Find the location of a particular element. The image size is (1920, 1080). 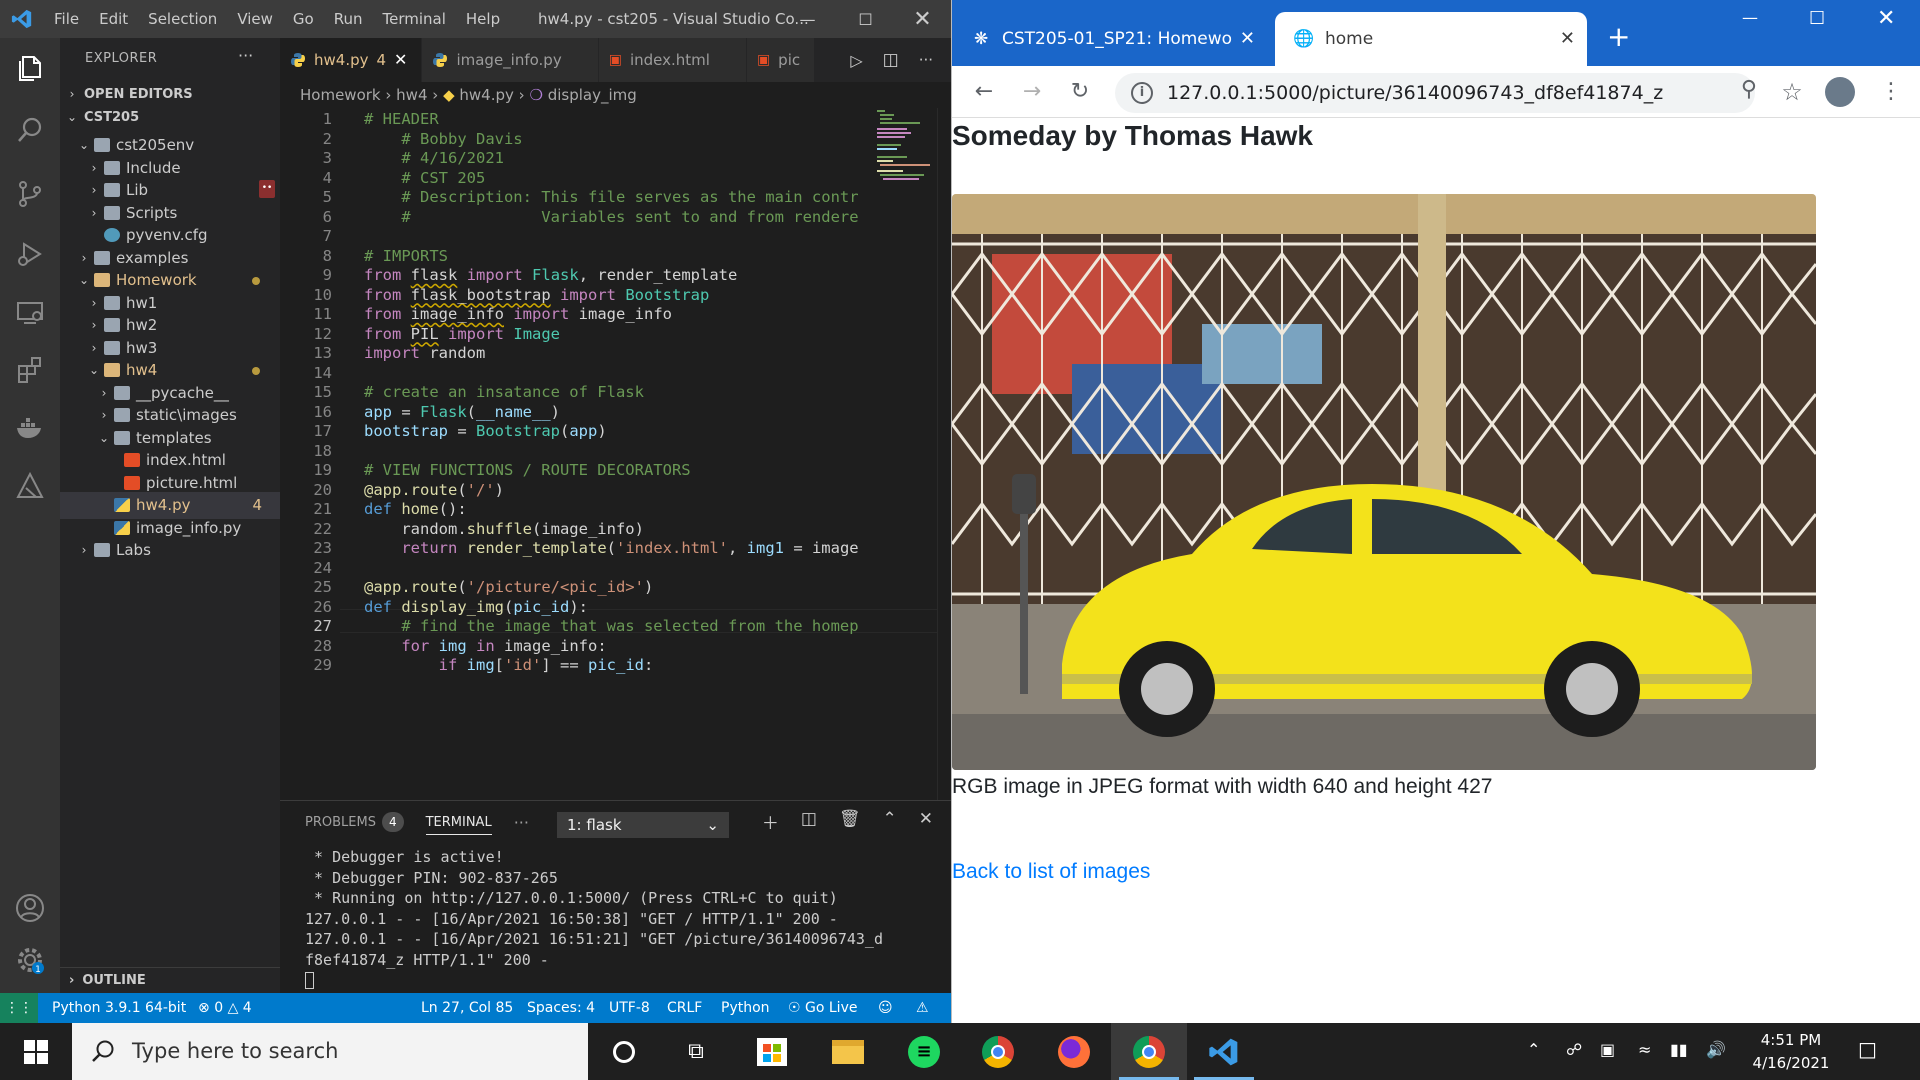

remote-explorer-icon is located at coordinates (30, 312).